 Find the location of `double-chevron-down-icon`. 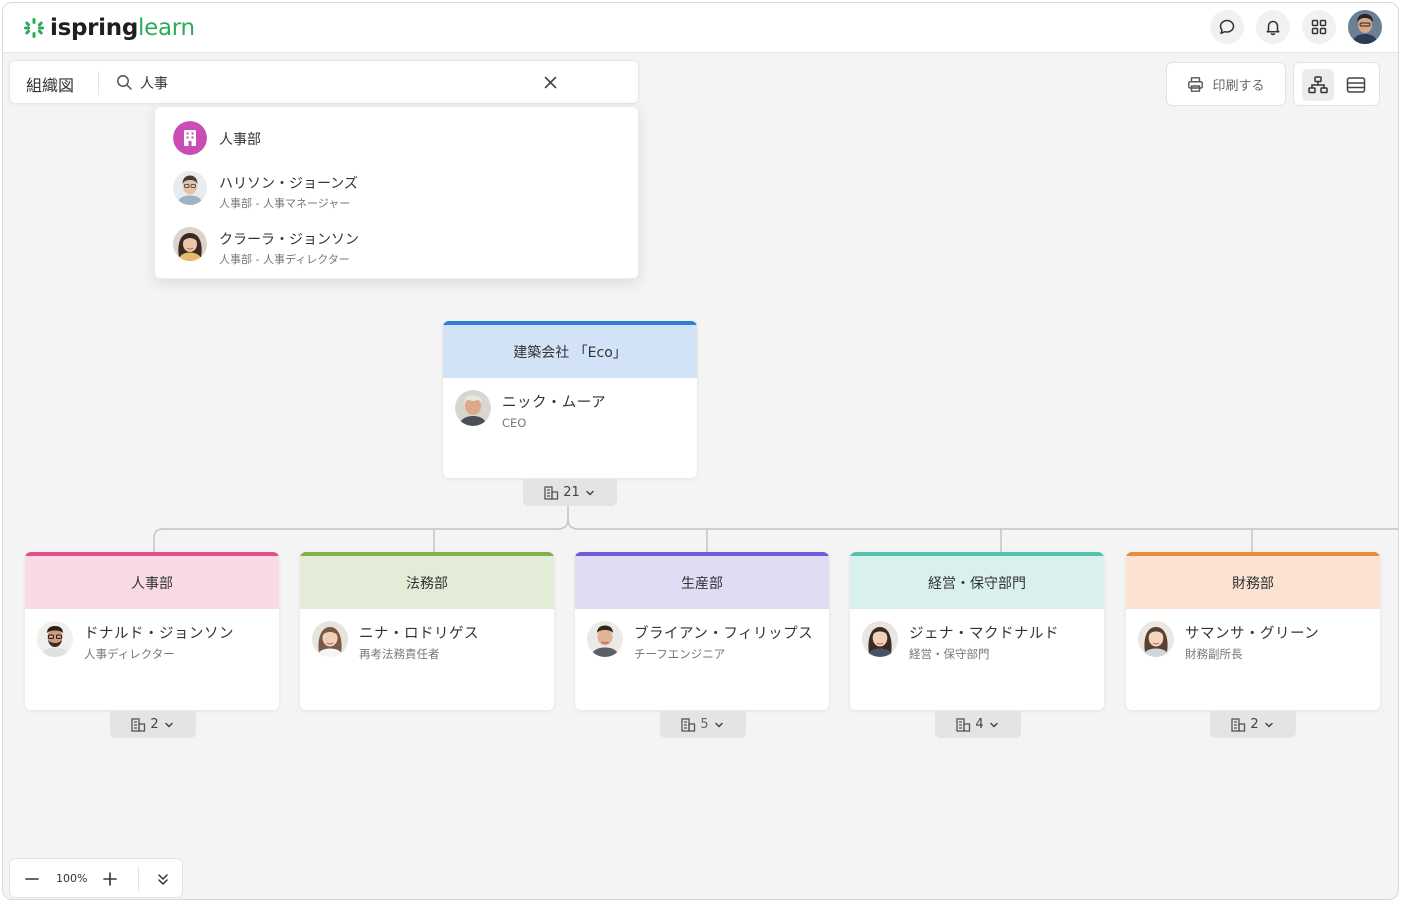

double-chevron-down-icon is located at coordinates (163, 879).